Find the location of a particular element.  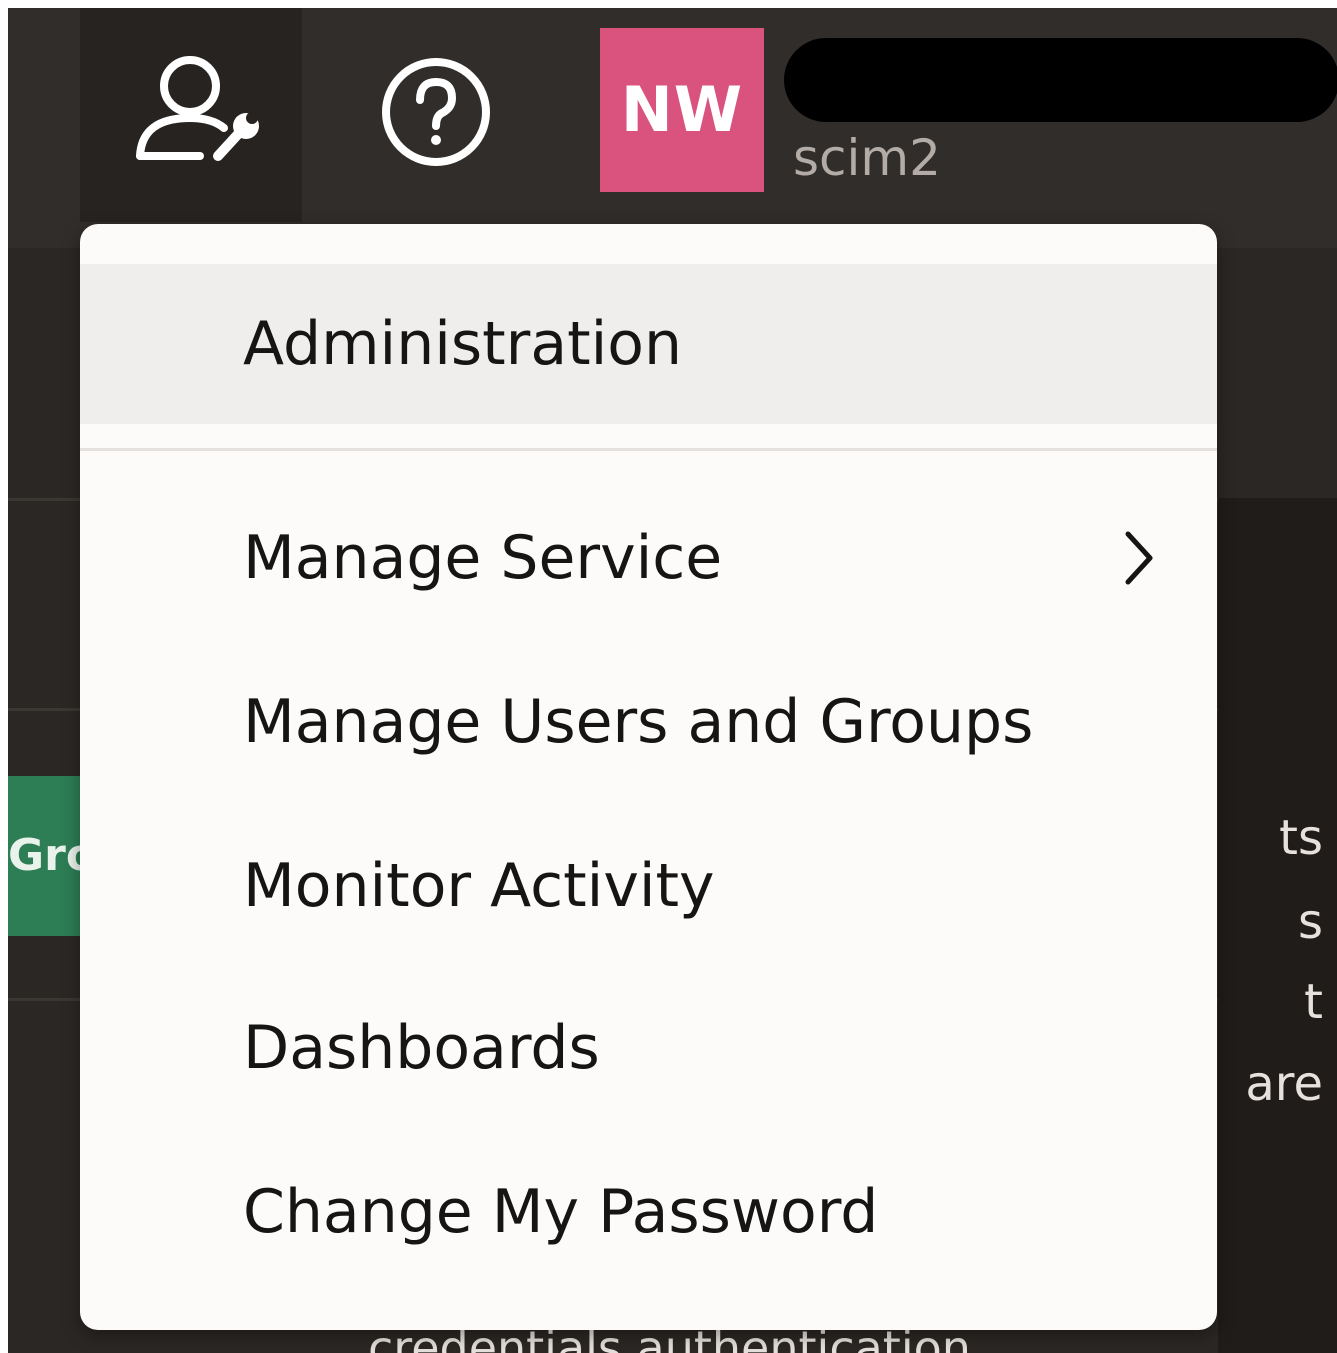

menu-item-administration: Administration is located at coordinates (648, 344).